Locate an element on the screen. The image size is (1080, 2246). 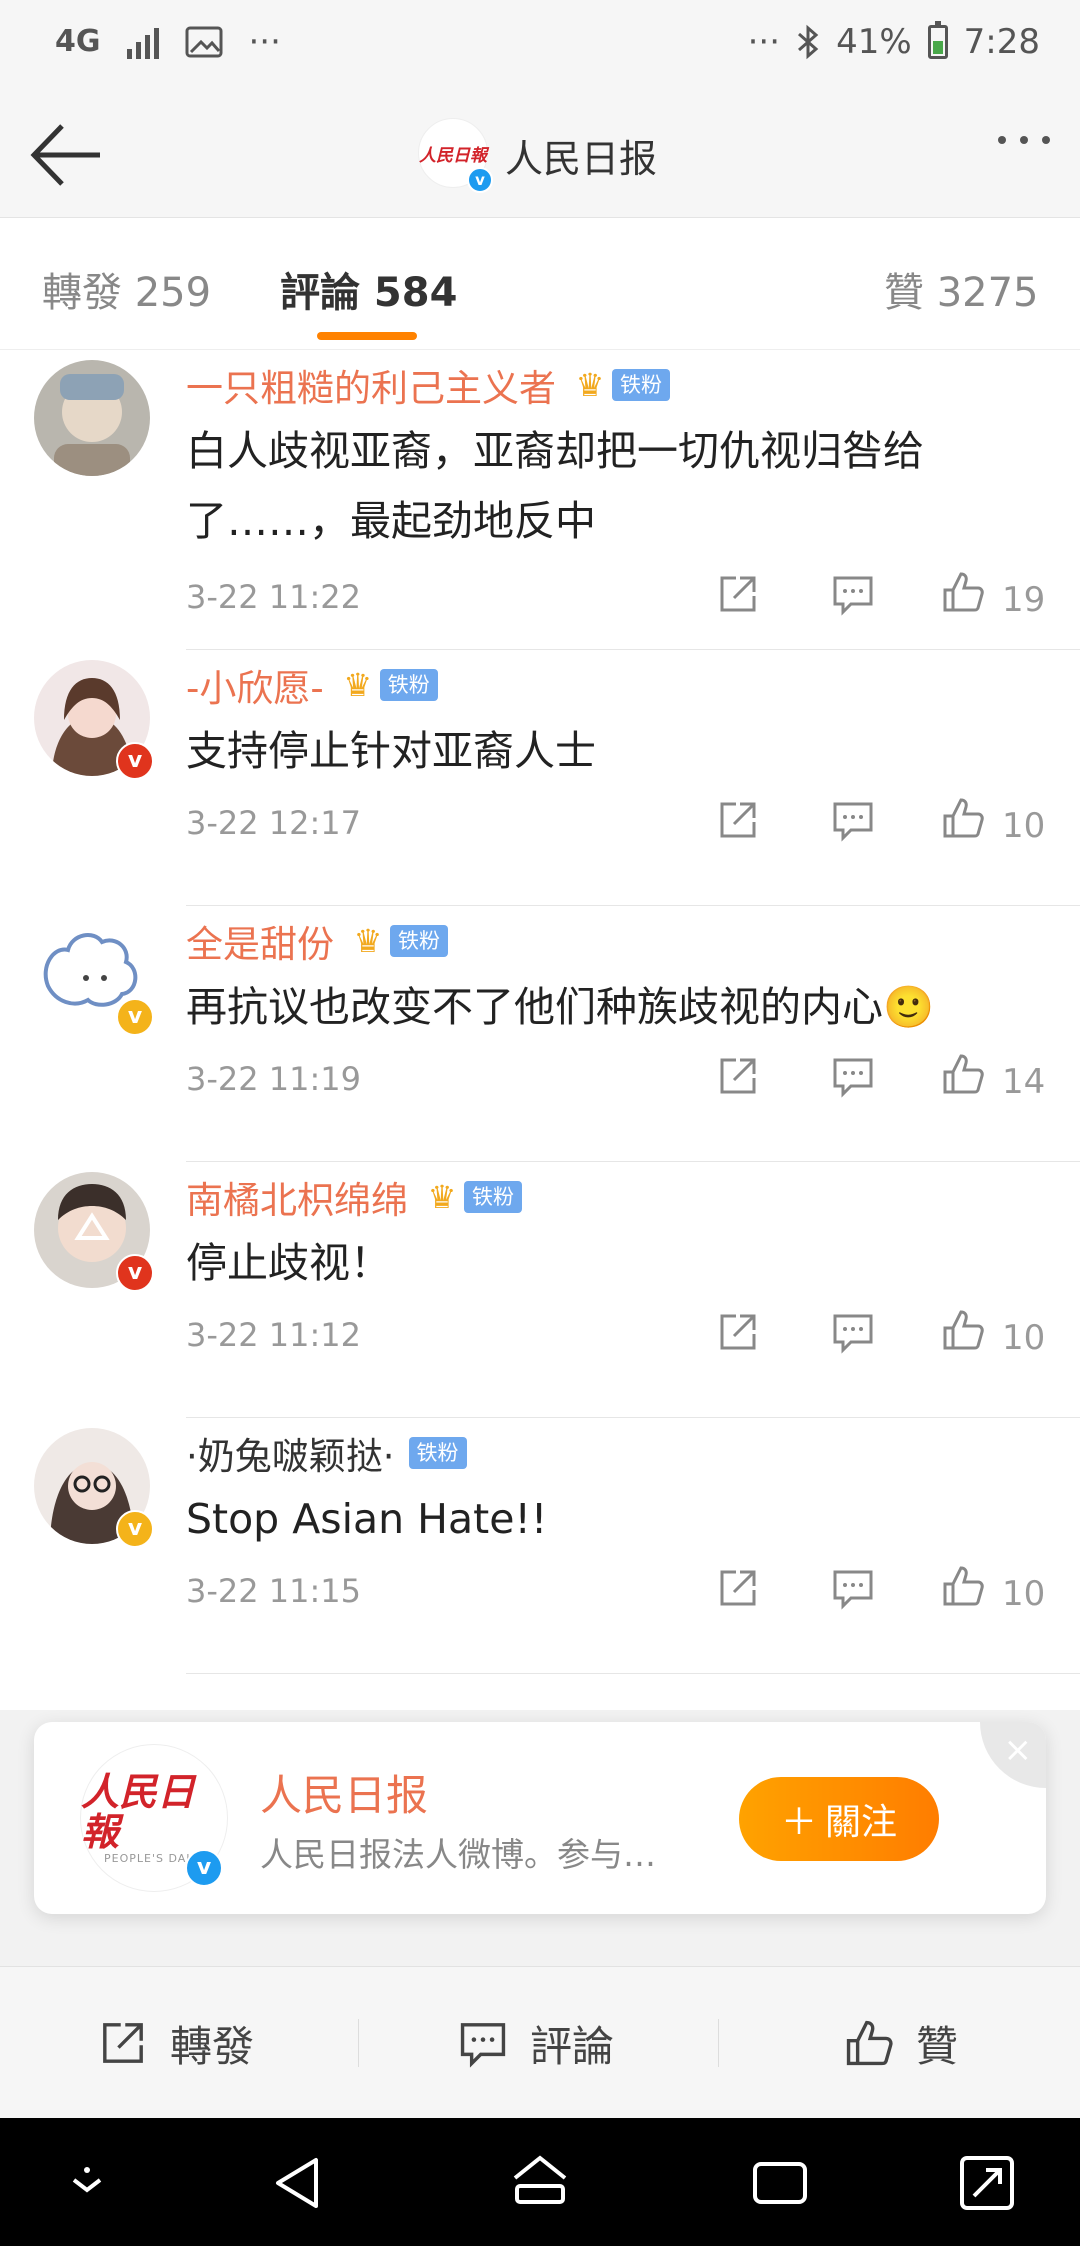
comment-username: ·奶兔啵颖挞· 铁粉 is located at coordinates (326, 1453).